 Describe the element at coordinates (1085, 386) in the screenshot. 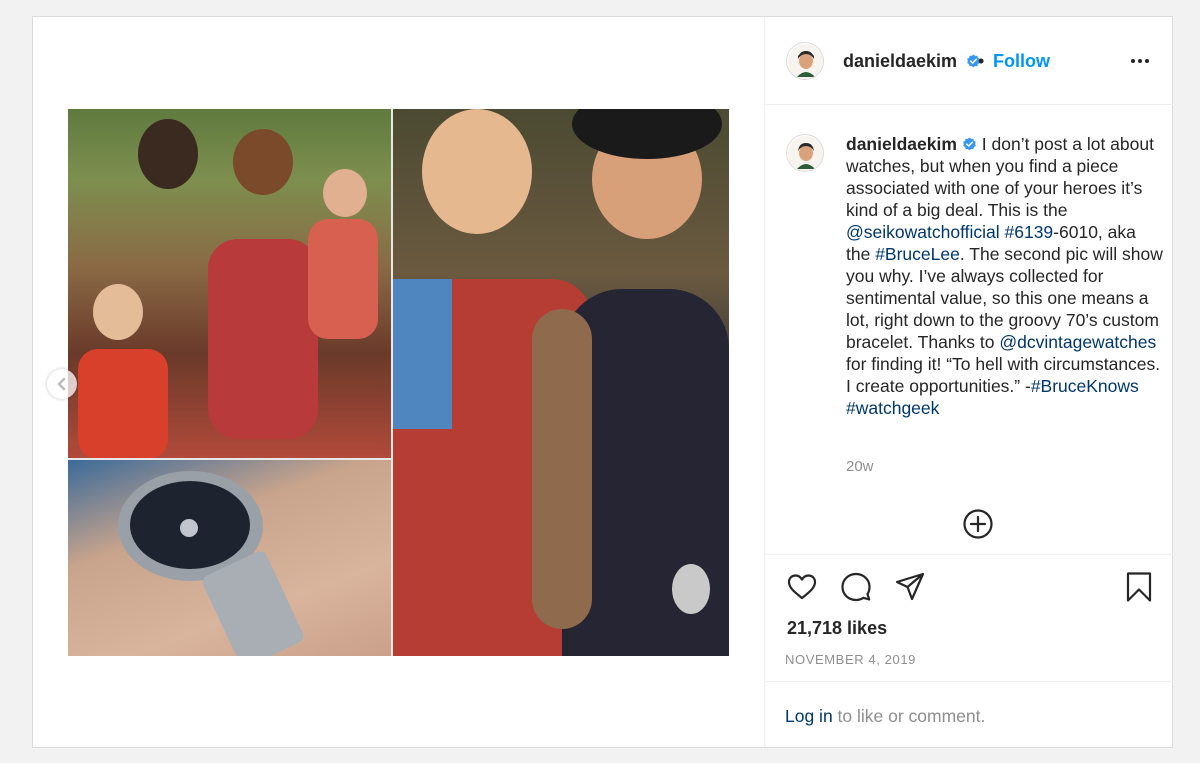

I see `hashtag-link: #BruceKnows` at that location.